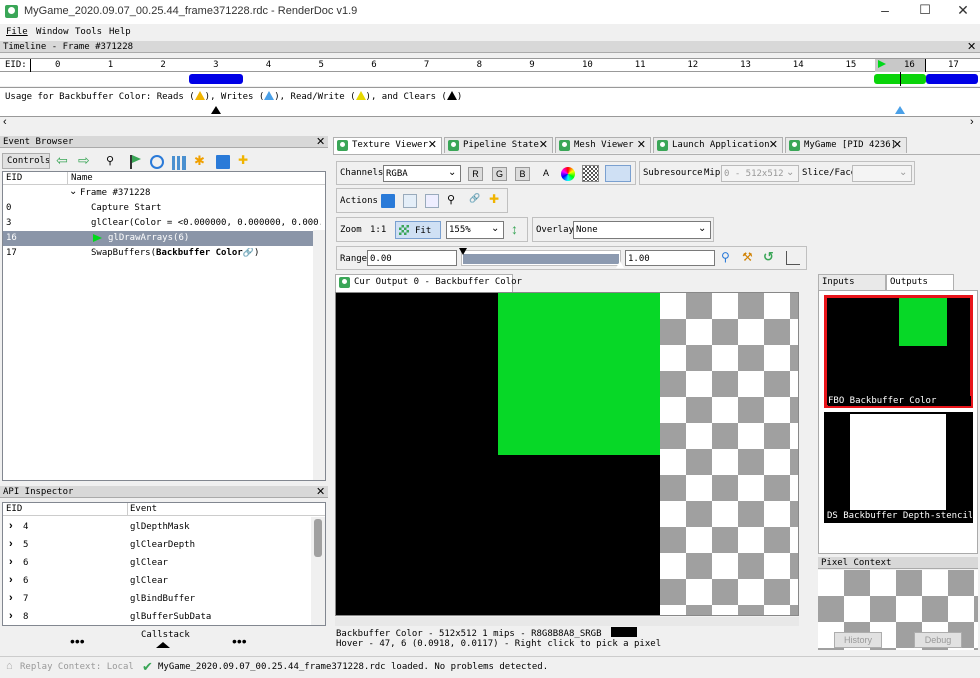 Image resolution: width=980 pixels, height=678 pixels. What do you see at coordinates (85, 160) in the screenshot?
I see `arrow-right-icon: ⇨` at bounding box center [85, 160].